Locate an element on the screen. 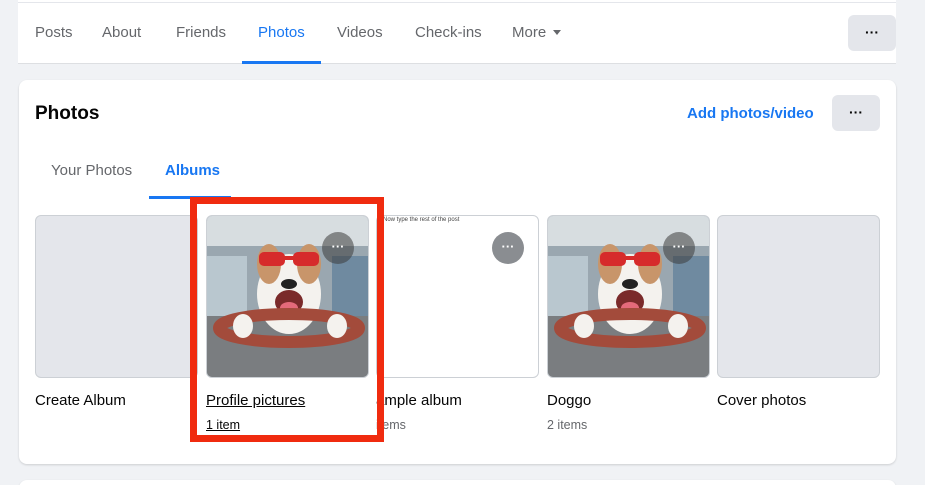  subtab-albums: Albums is located at coordinates (192, 170).